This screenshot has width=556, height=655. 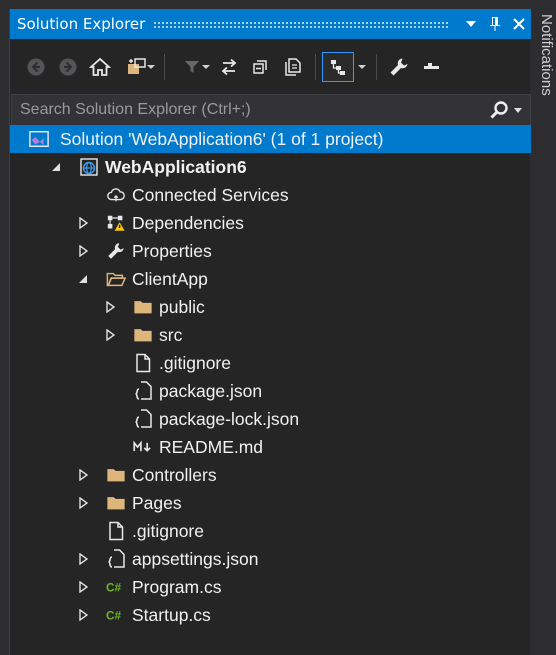 I want to click on folder-open-icon, so click(x=116, y=279).